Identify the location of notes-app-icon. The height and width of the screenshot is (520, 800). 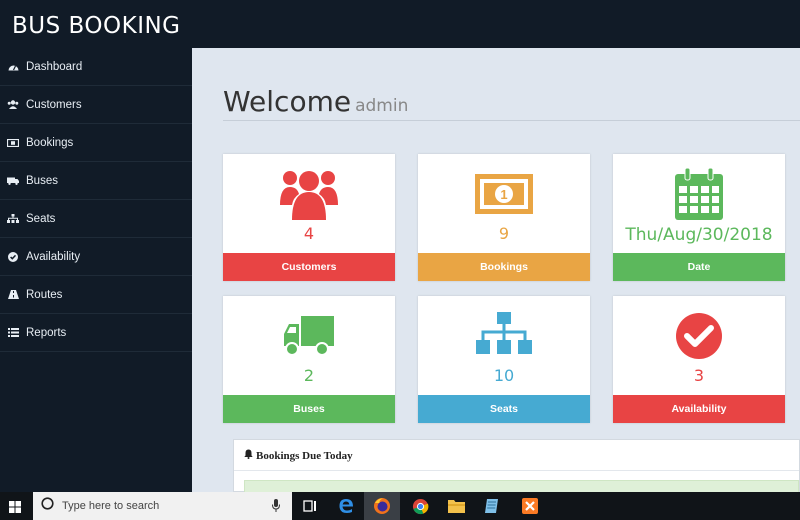
(492, 506).